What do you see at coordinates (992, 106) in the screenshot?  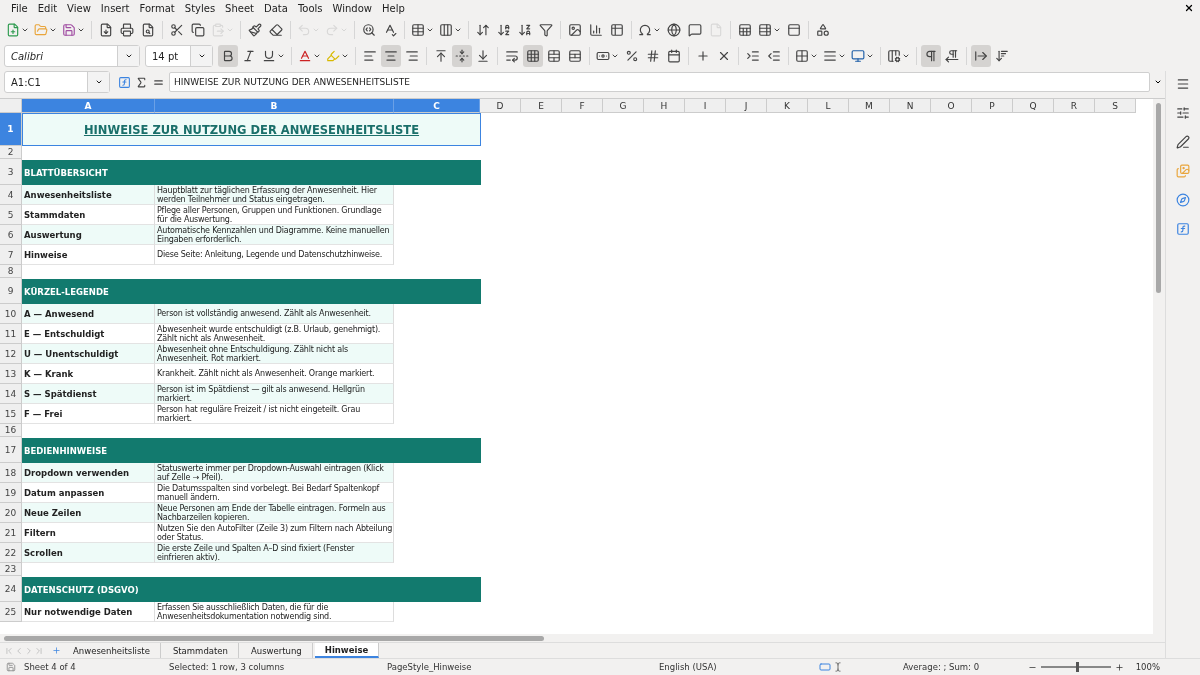 I see `column-header: P` at bounding box center [992, 106].